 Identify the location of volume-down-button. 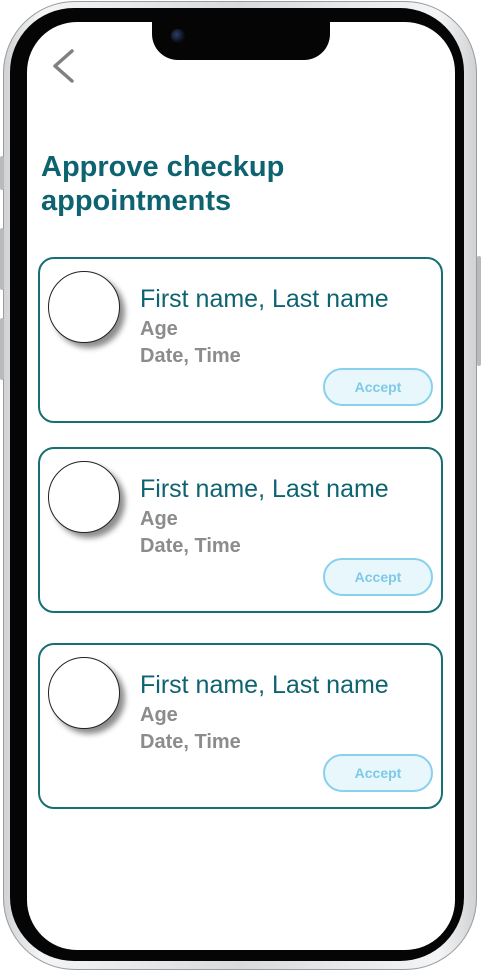
(2, 349).